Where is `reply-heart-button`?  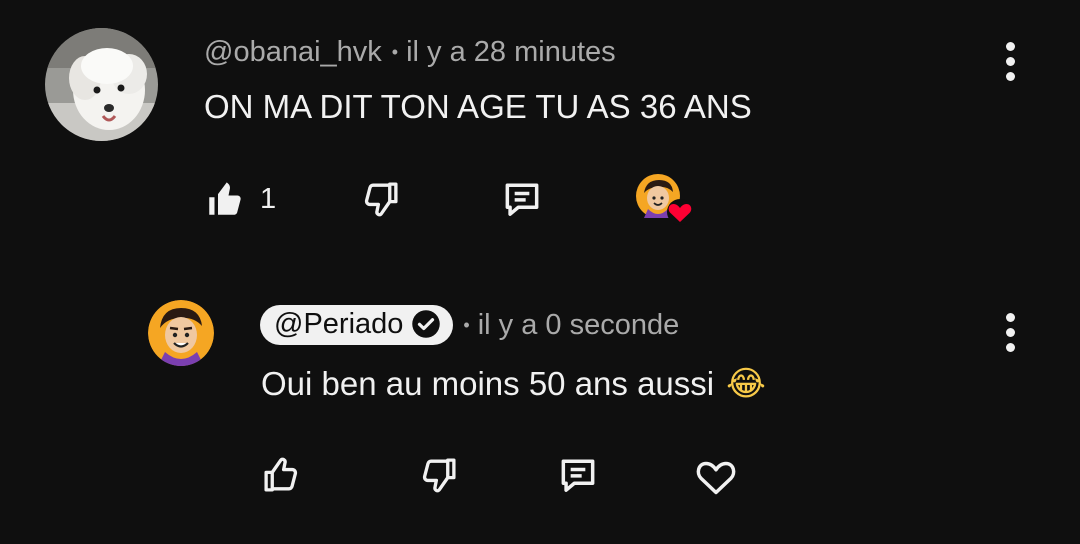 reply-heart-button is located at coordinates (716, 476).